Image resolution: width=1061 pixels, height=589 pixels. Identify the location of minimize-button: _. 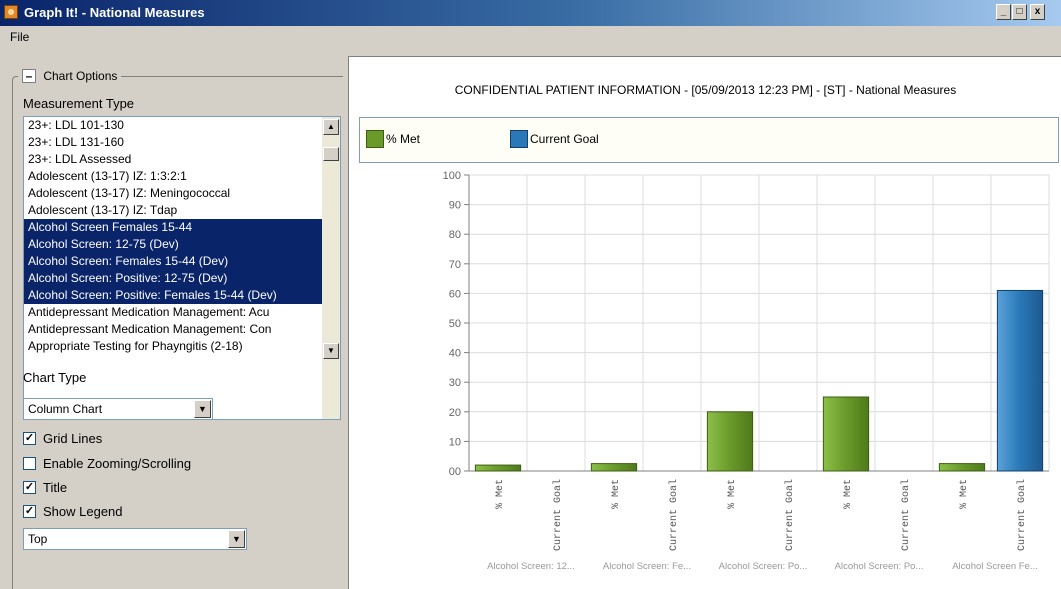
(1003, 12).